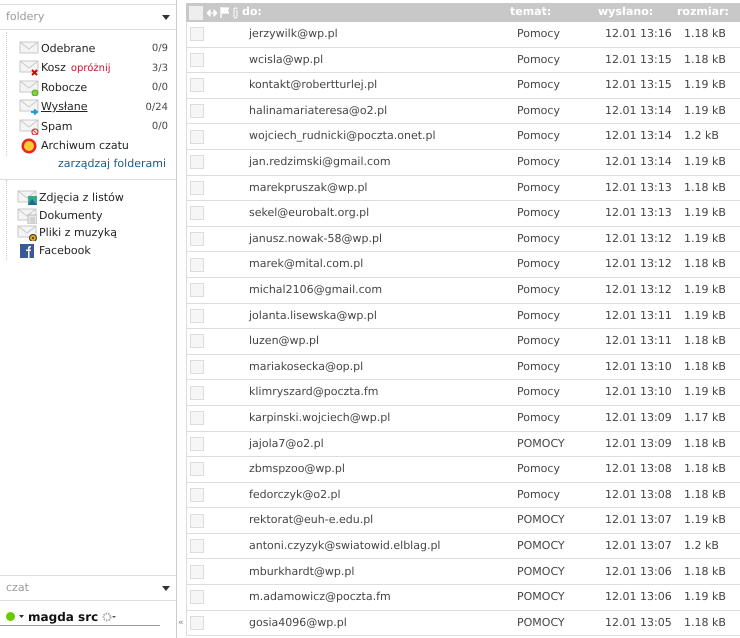  I want to click on folder-link: Archiwum czatu, so click(85, 146).